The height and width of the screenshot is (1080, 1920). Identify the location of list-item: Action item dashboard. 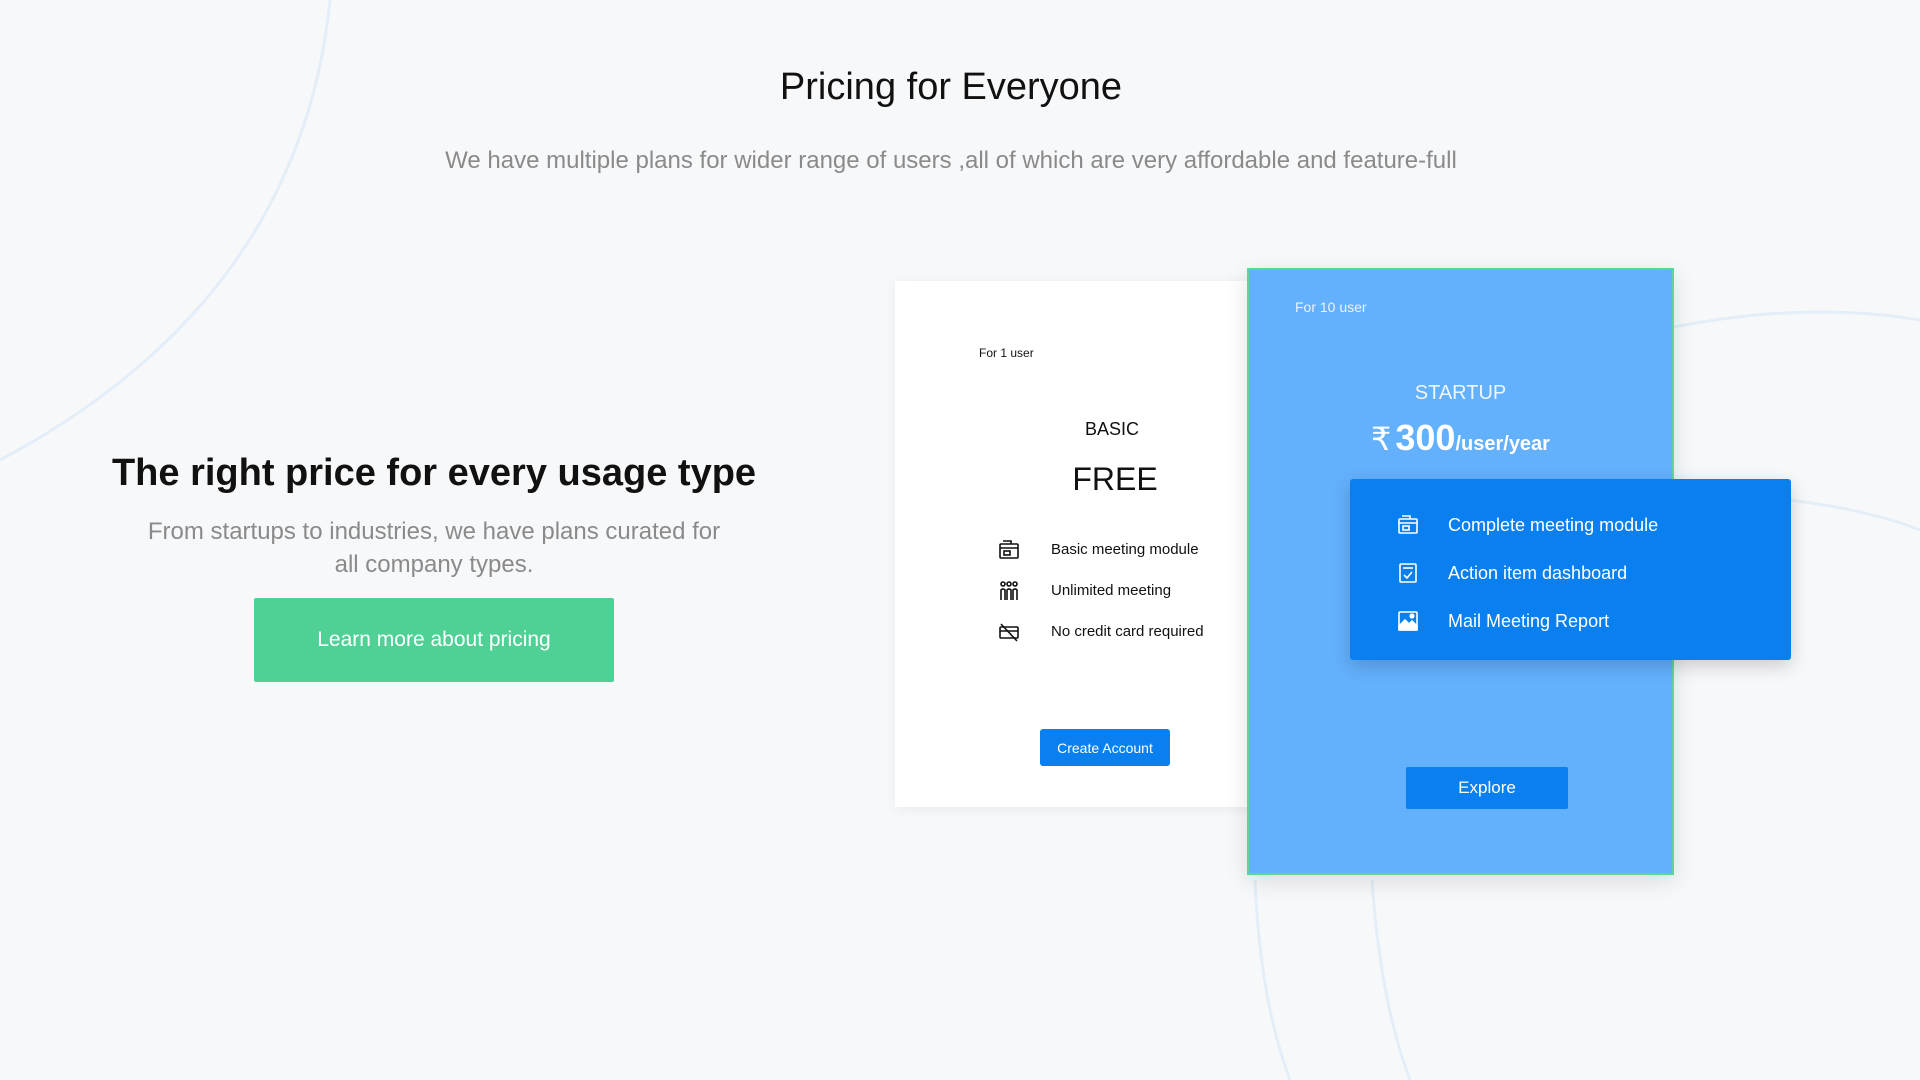
(1527, 573).